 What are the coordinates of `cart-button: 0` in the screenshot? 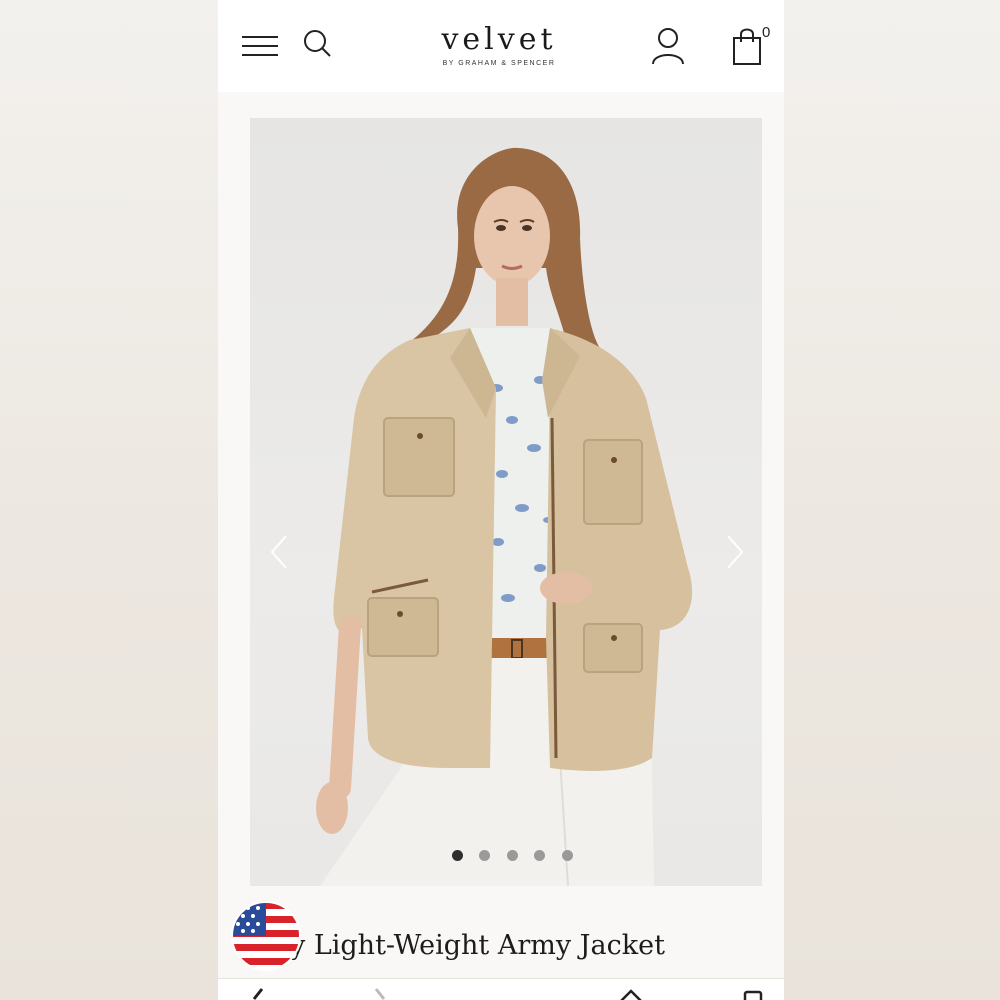 It's located at (752, 46).